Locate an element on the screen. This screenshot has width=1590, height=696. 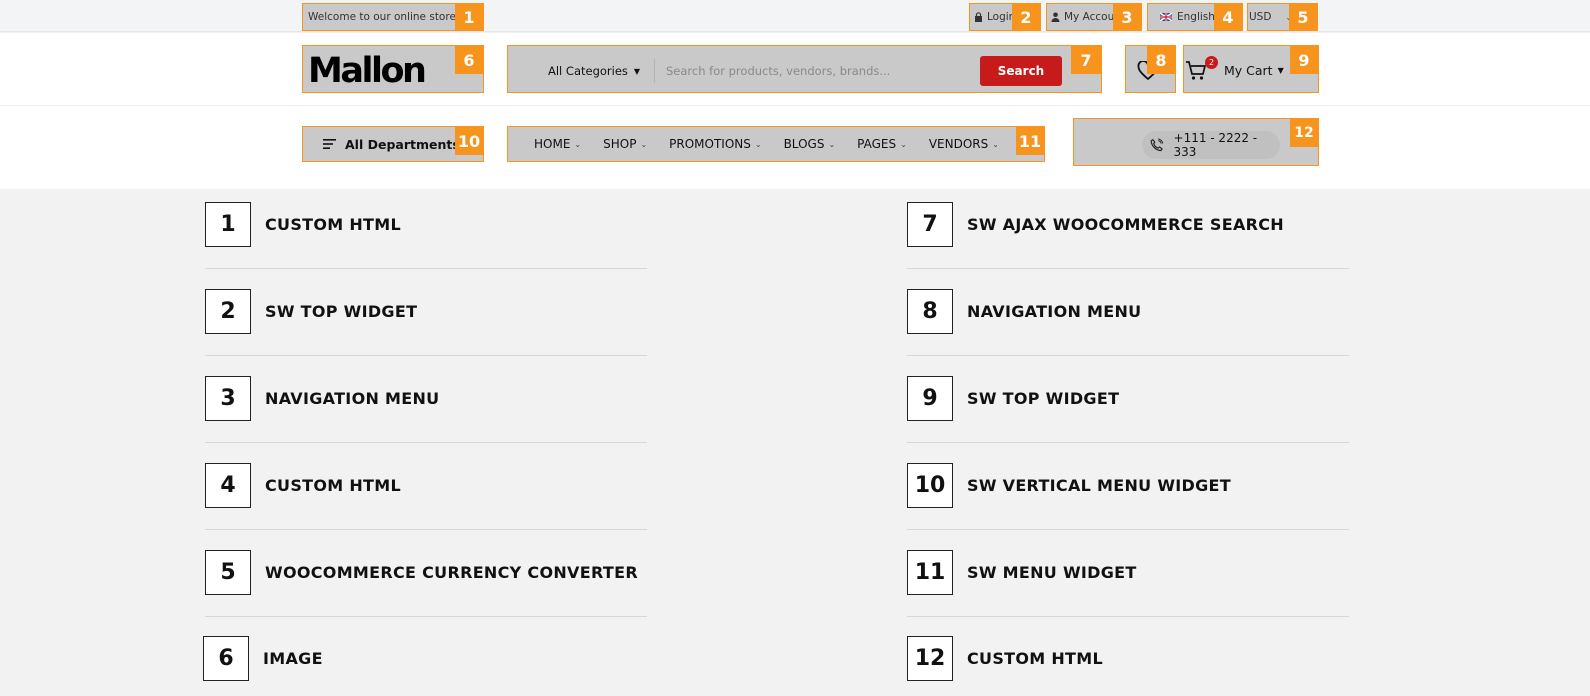
cart-icon is located at coordinates (1196, 70).